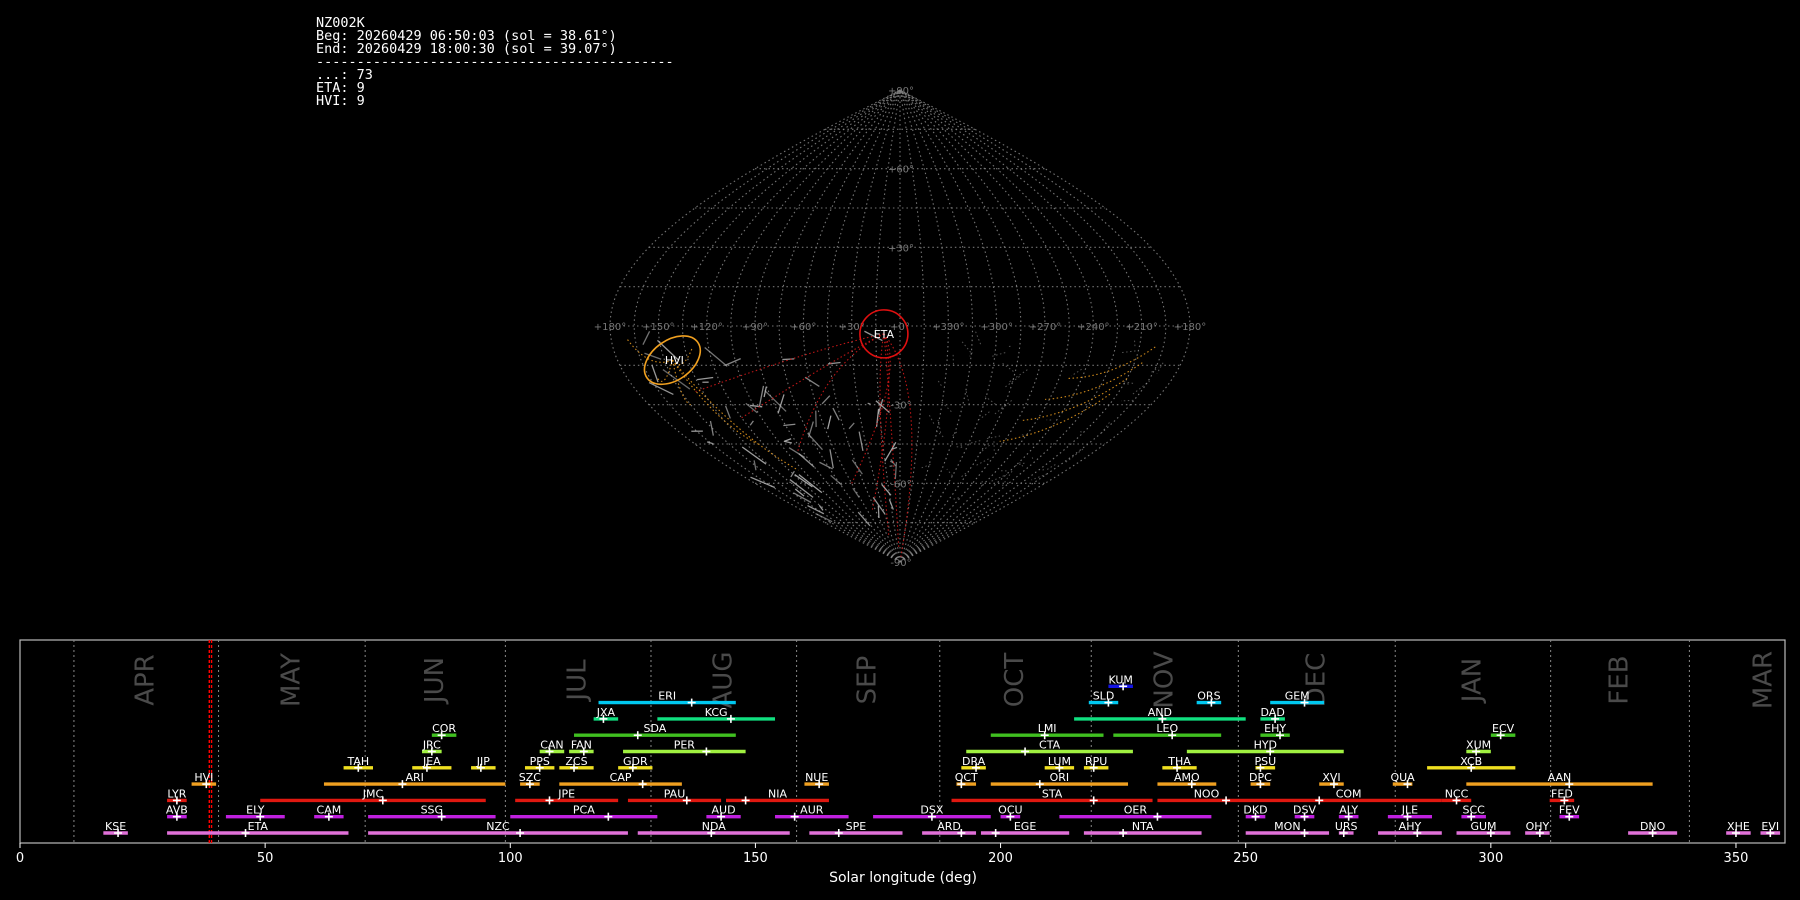 The width and height of the screenshot is (1800, 900). Describe the element at coordinates (949, 826) in the screenshot. I see `shower-label: ARD` at that location.